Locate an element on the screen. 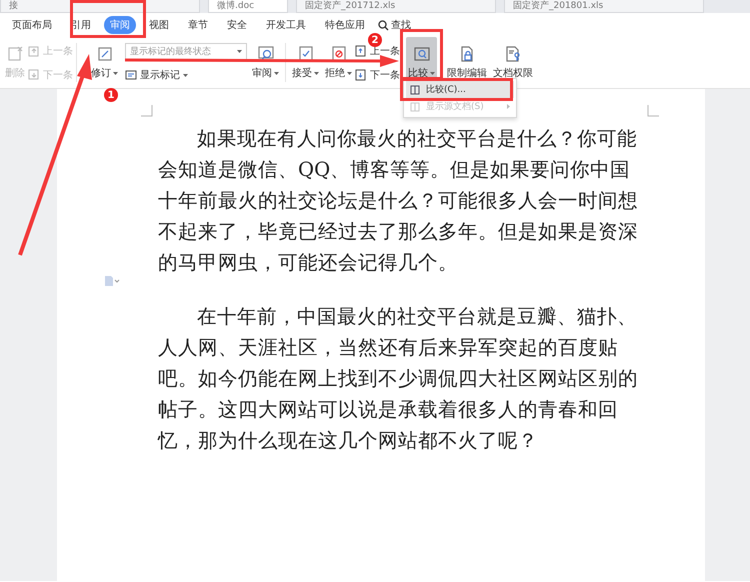  file-tab: 微博.doc is located at coordinates (248, 6).